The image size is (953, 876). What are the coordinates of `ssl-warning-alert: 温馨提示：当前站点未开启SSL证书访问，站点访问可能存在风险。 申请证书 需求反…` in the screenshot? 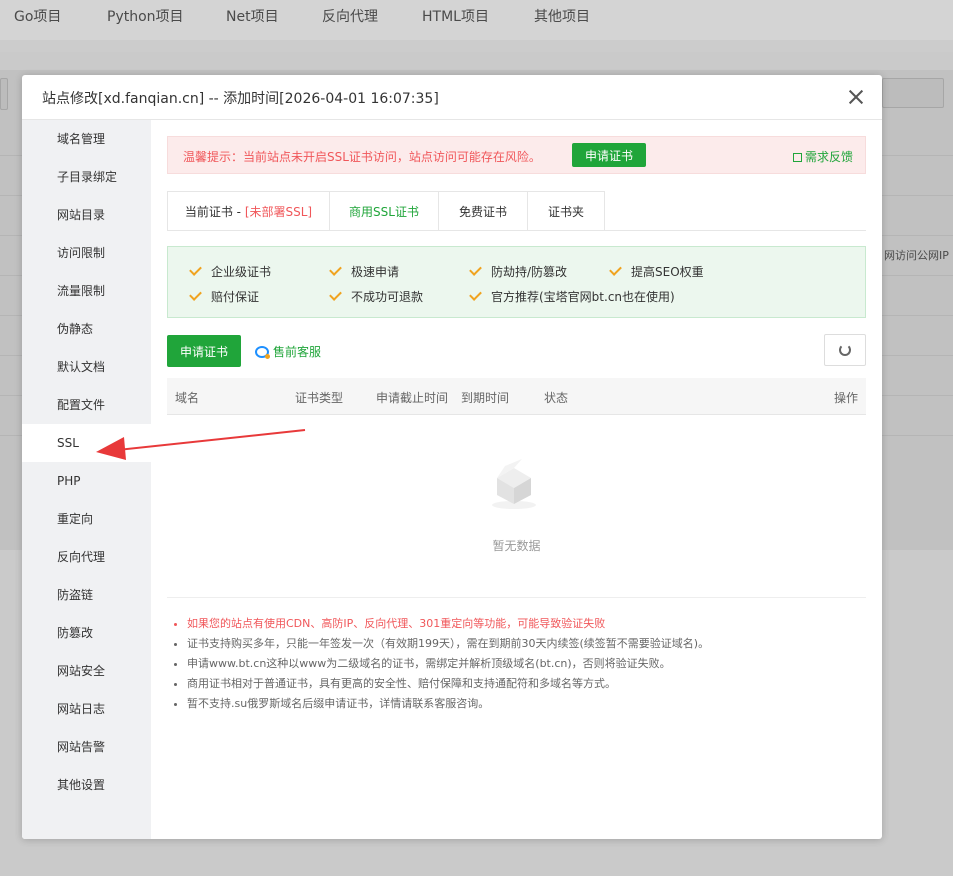 It's located at (516, 155).